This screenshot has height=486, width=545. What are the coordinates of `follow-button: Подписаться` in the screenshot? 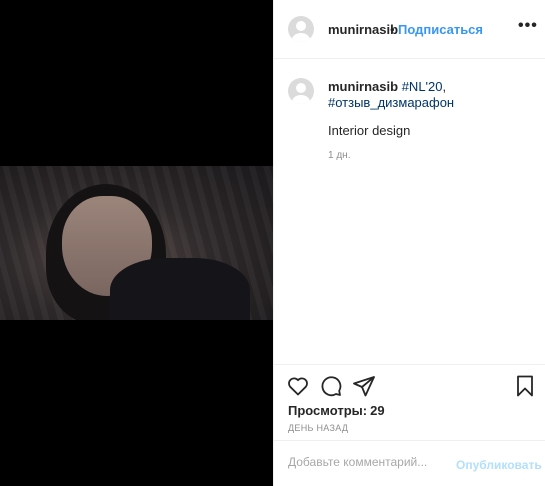 It's located at (440, 29).